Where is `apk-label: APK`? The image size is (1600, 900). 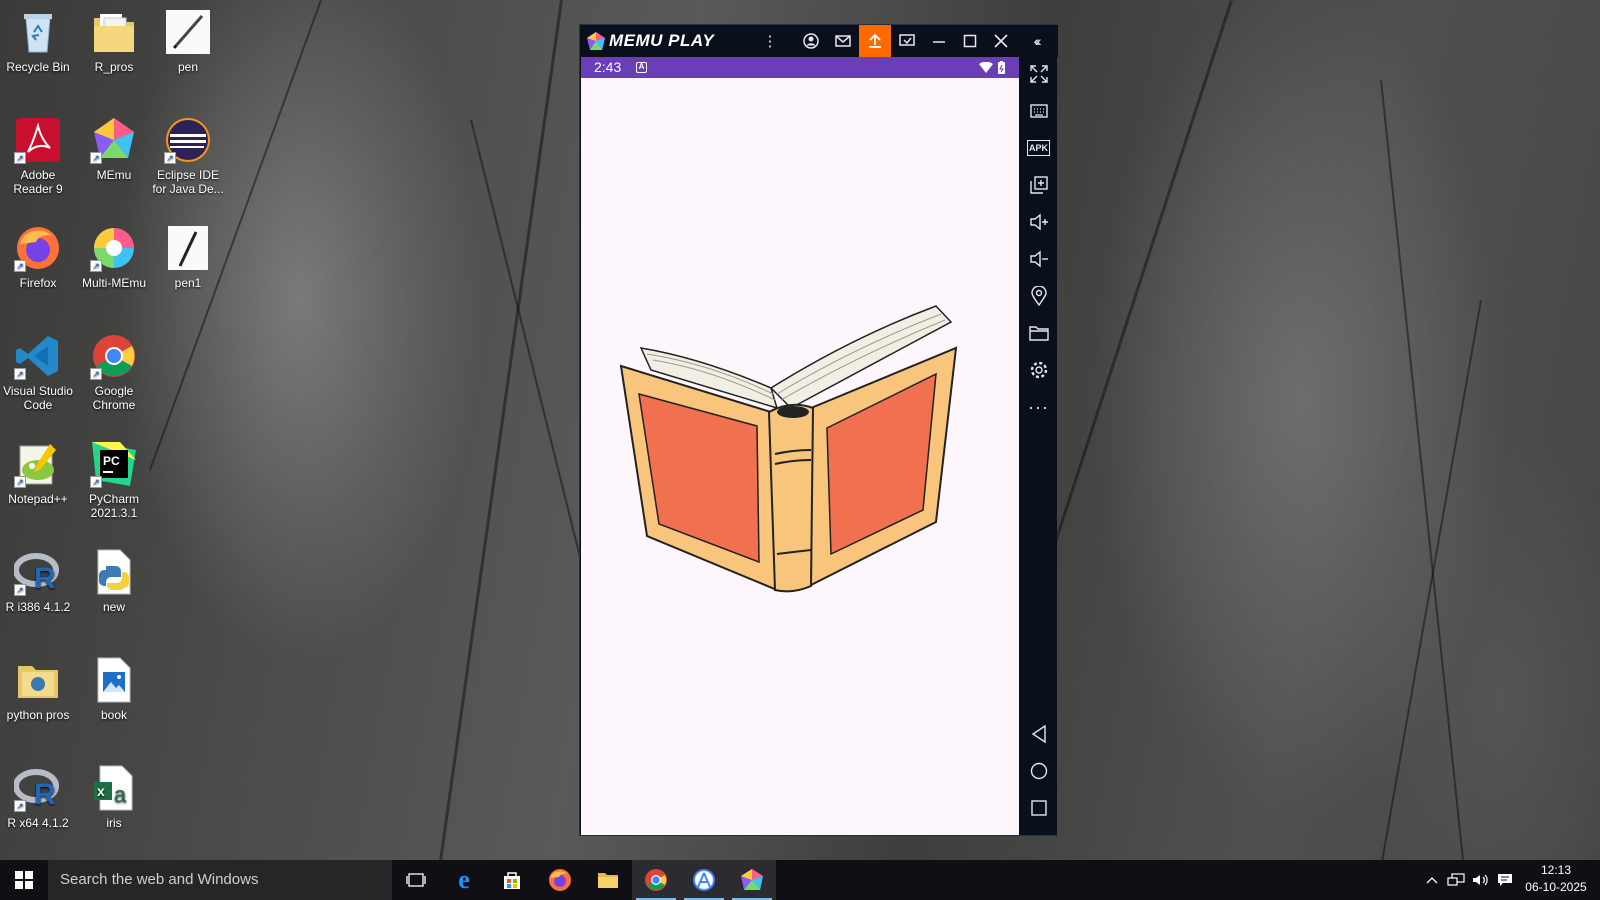
apk-label: APK is located at coordinates (1038, 148).